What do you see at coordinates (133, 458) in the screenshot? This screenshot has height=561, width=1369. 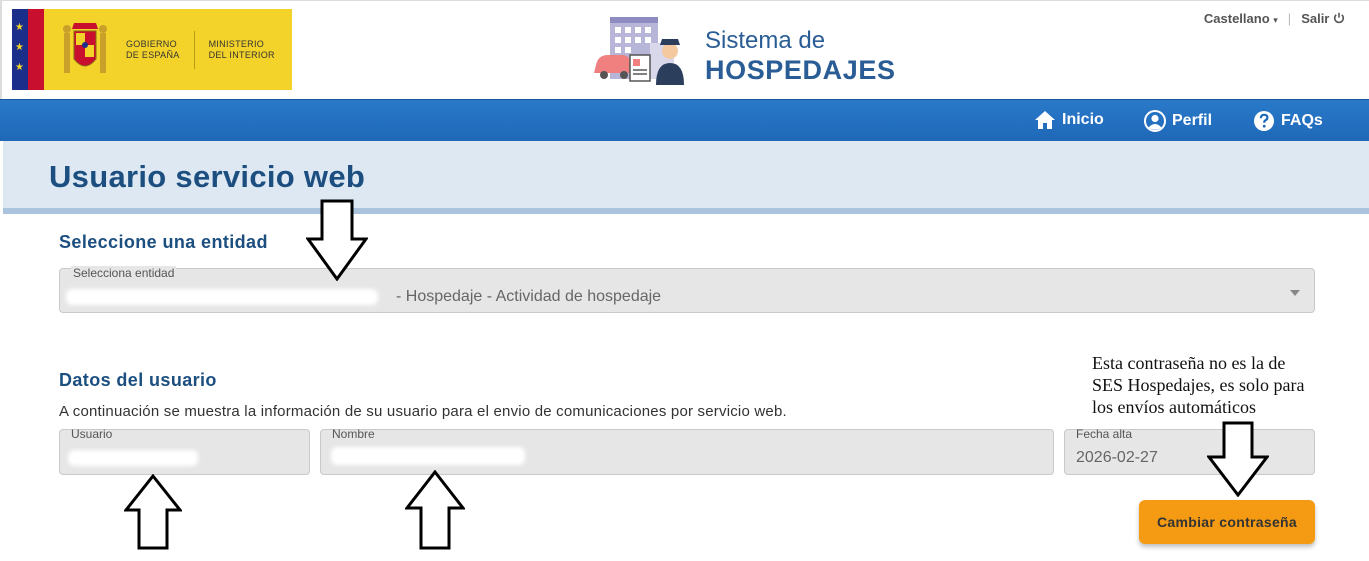 I see `redacted-usuario` at bounding box center [133, 458].